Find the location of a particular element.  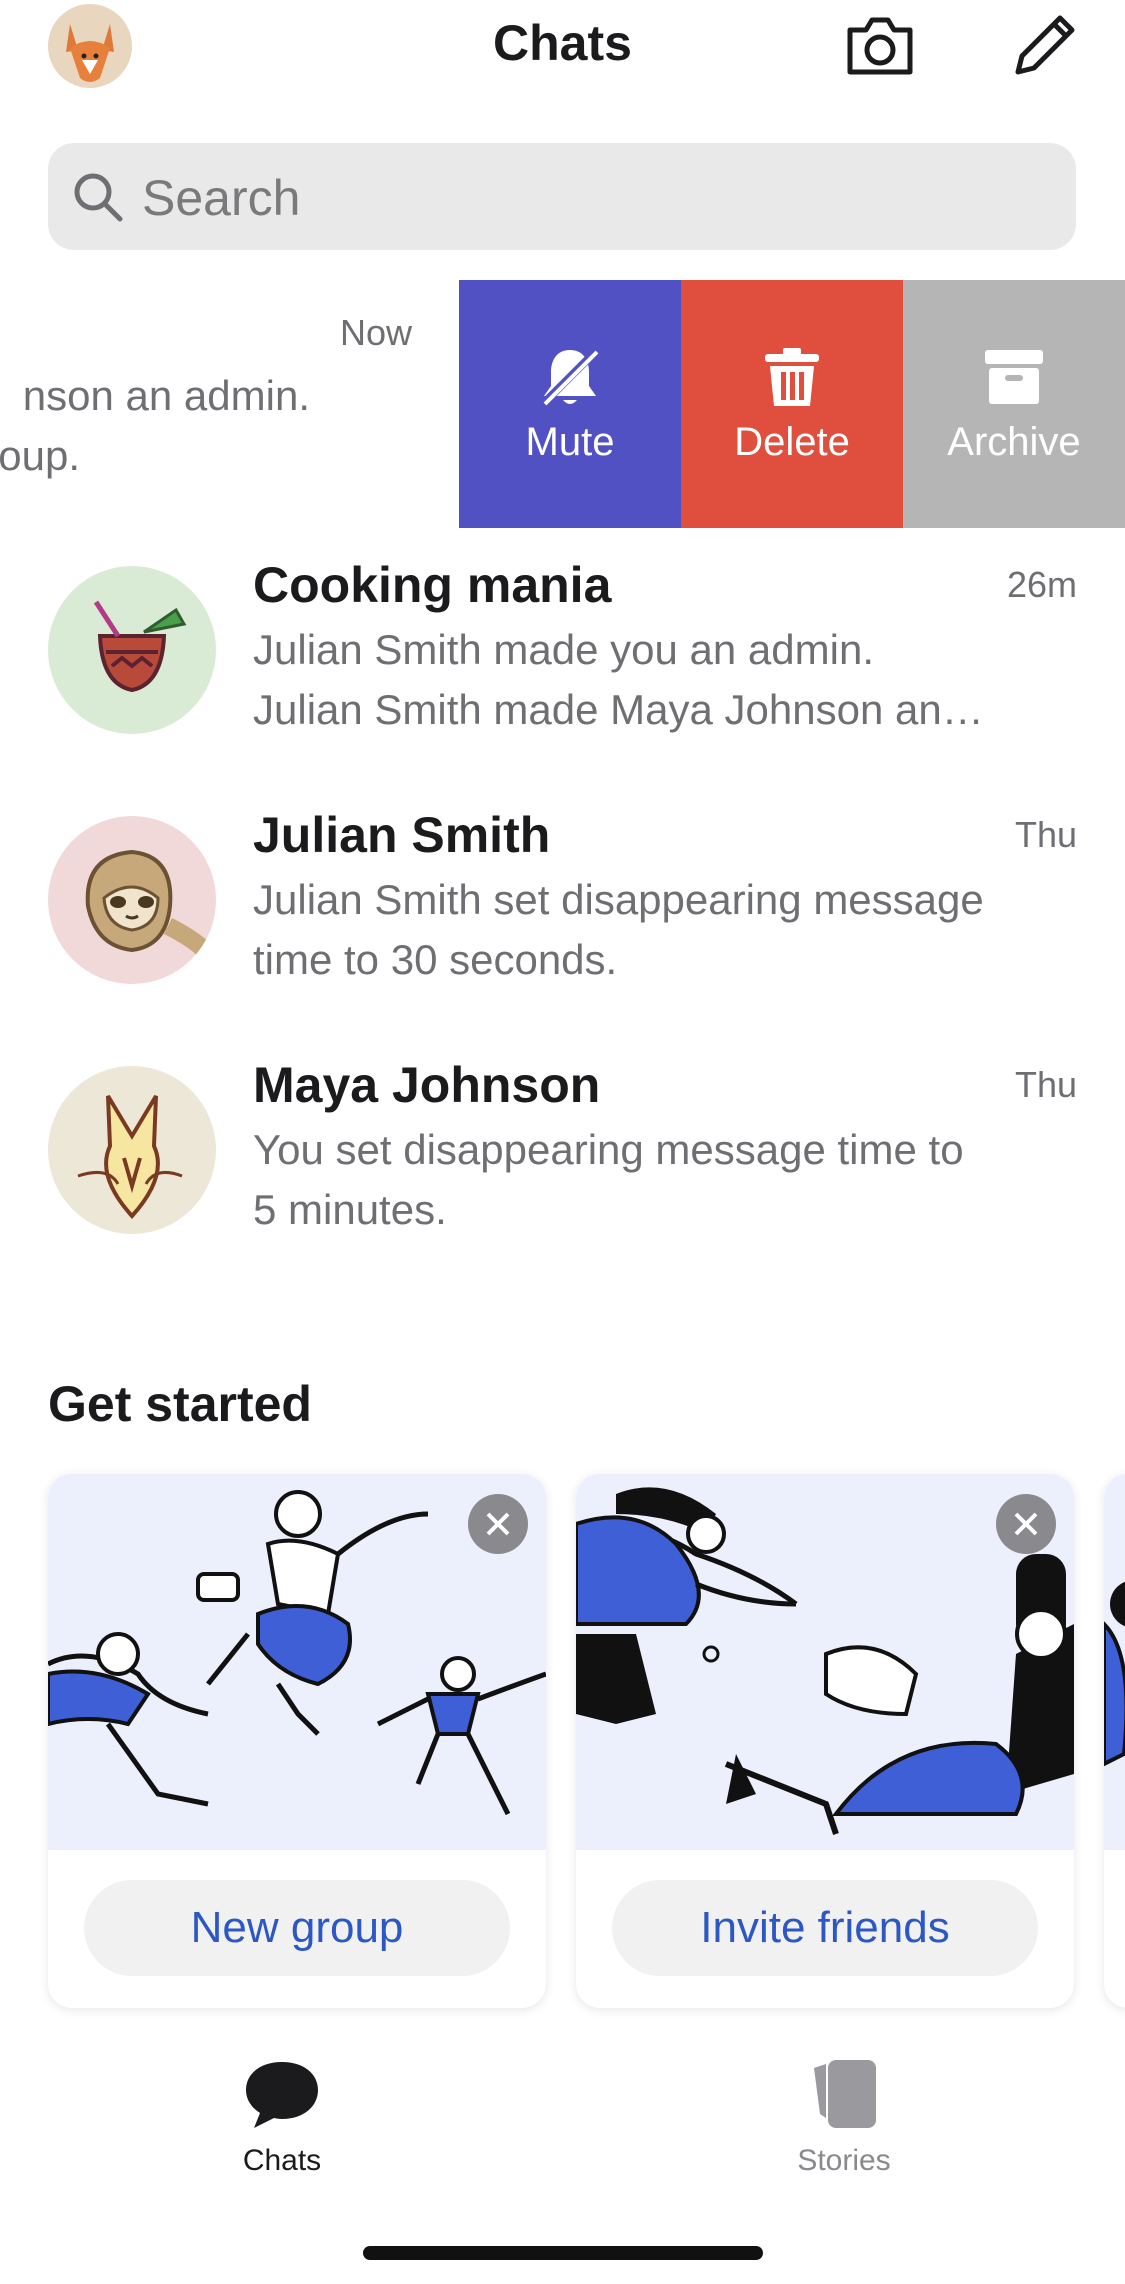

stories-icon is located at coordinates (845, 2094).